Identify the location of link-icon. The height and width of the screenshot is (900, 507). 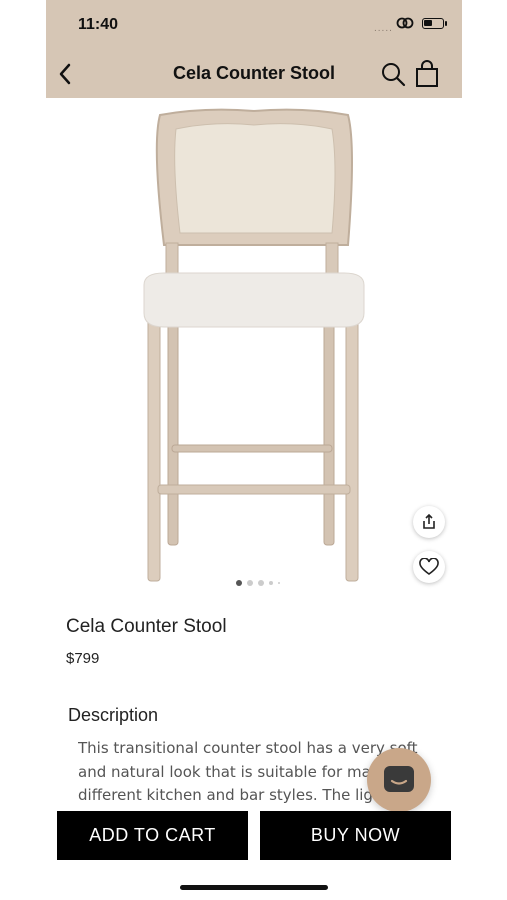
(405, 23).